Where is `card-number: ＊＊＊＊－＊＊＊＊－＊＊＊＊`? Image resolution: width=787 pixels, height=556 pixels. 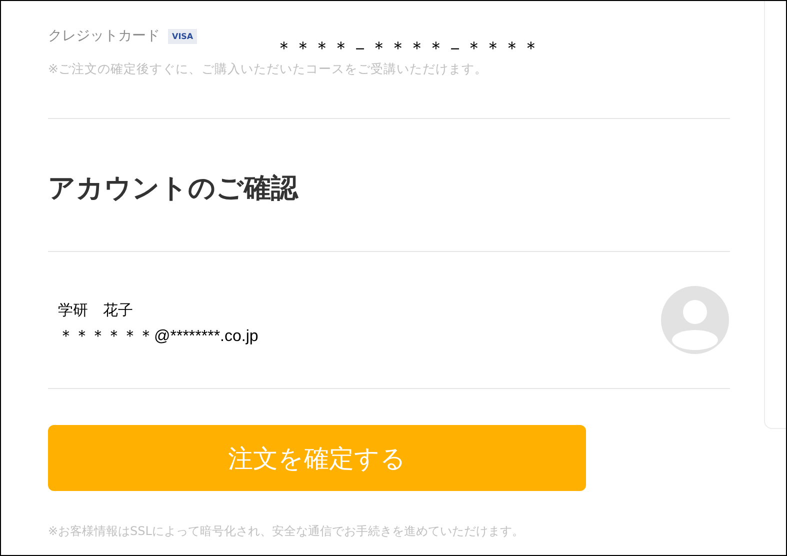 card-number: ＊＊＊＊－＊＊＊＊－＊＊＊＊ is located at coordinates (408, 49).